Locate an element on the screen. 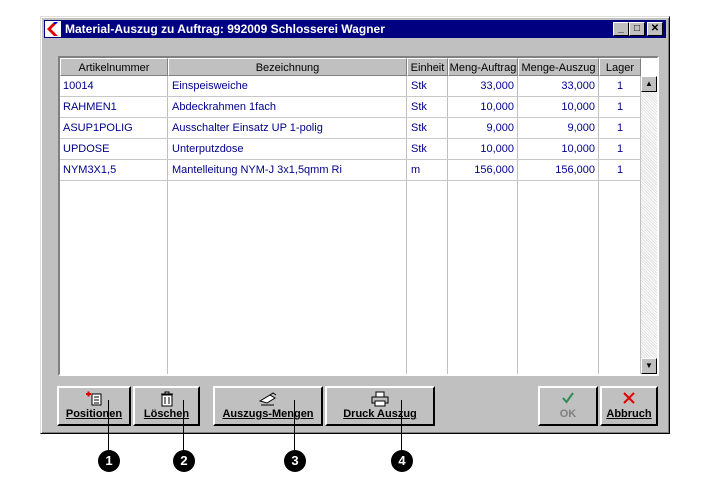 This screenshot has height=482, width=709. cell-menge-auszug: 156,000 is located at coordinates (575, 170).